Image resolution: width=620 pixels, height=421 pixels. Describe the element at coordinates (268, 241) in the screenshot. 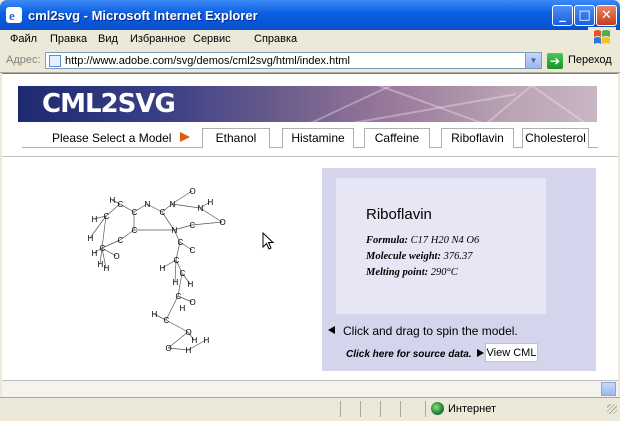

I see `mouse-cursor-icon` at that location.